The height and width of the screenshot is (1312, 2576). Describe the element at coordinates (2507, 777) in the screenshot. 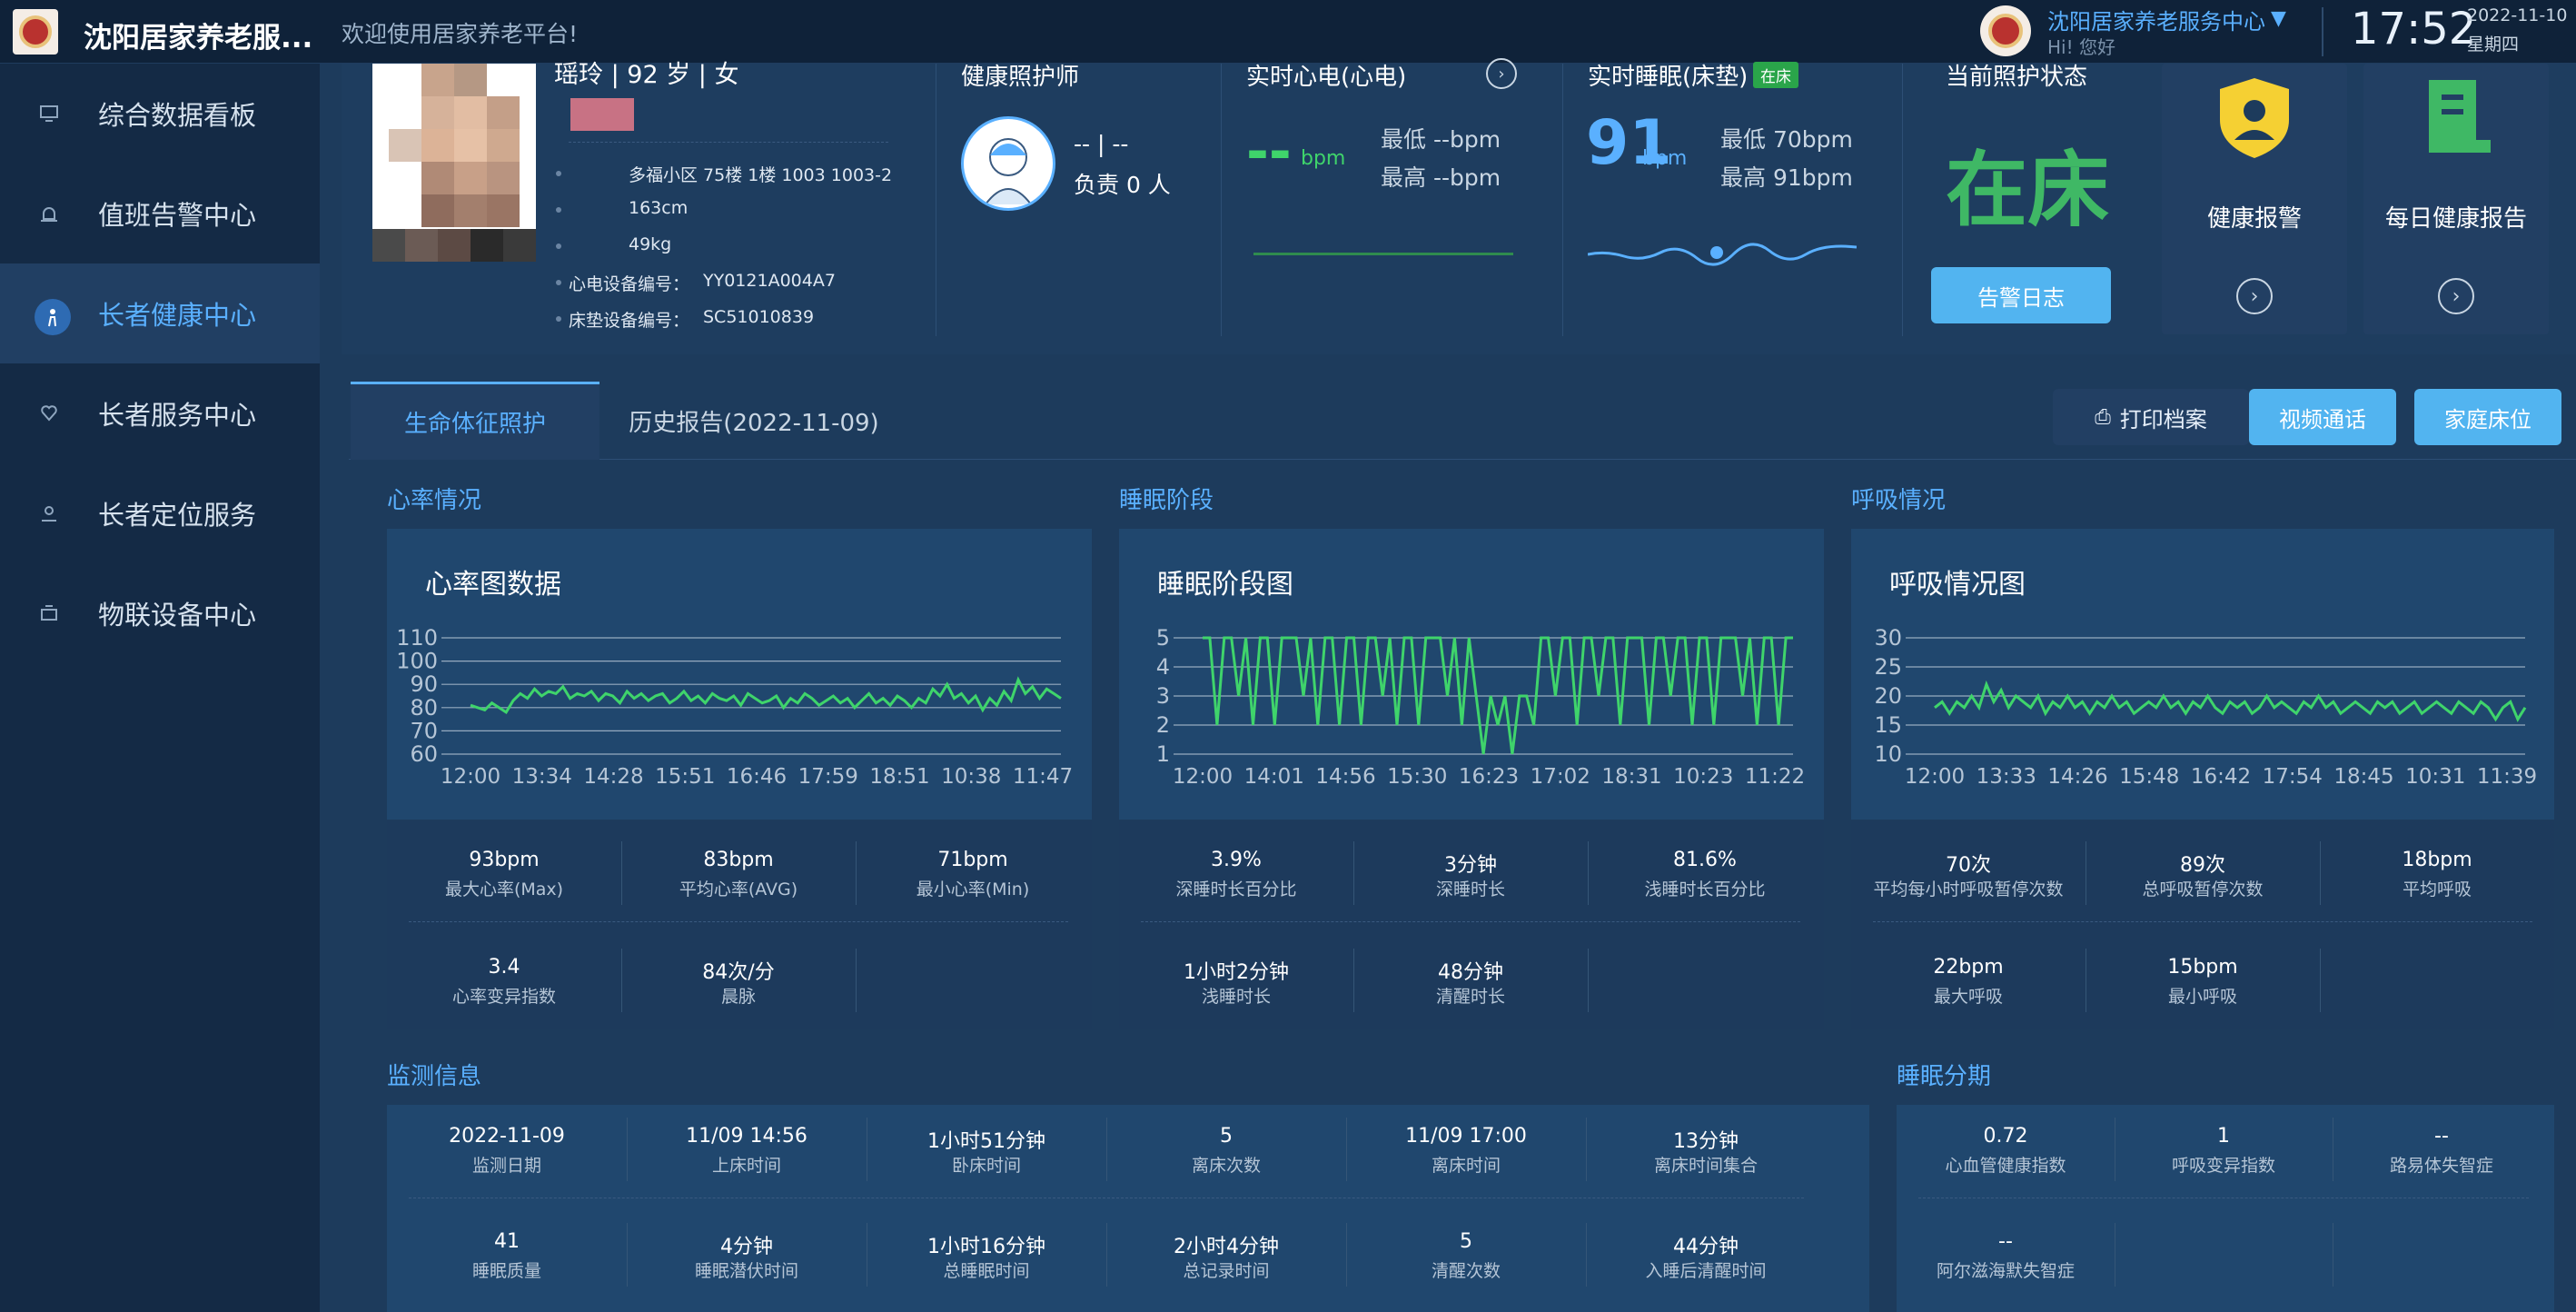

I see `x-tick-label: 11:39` at that location.